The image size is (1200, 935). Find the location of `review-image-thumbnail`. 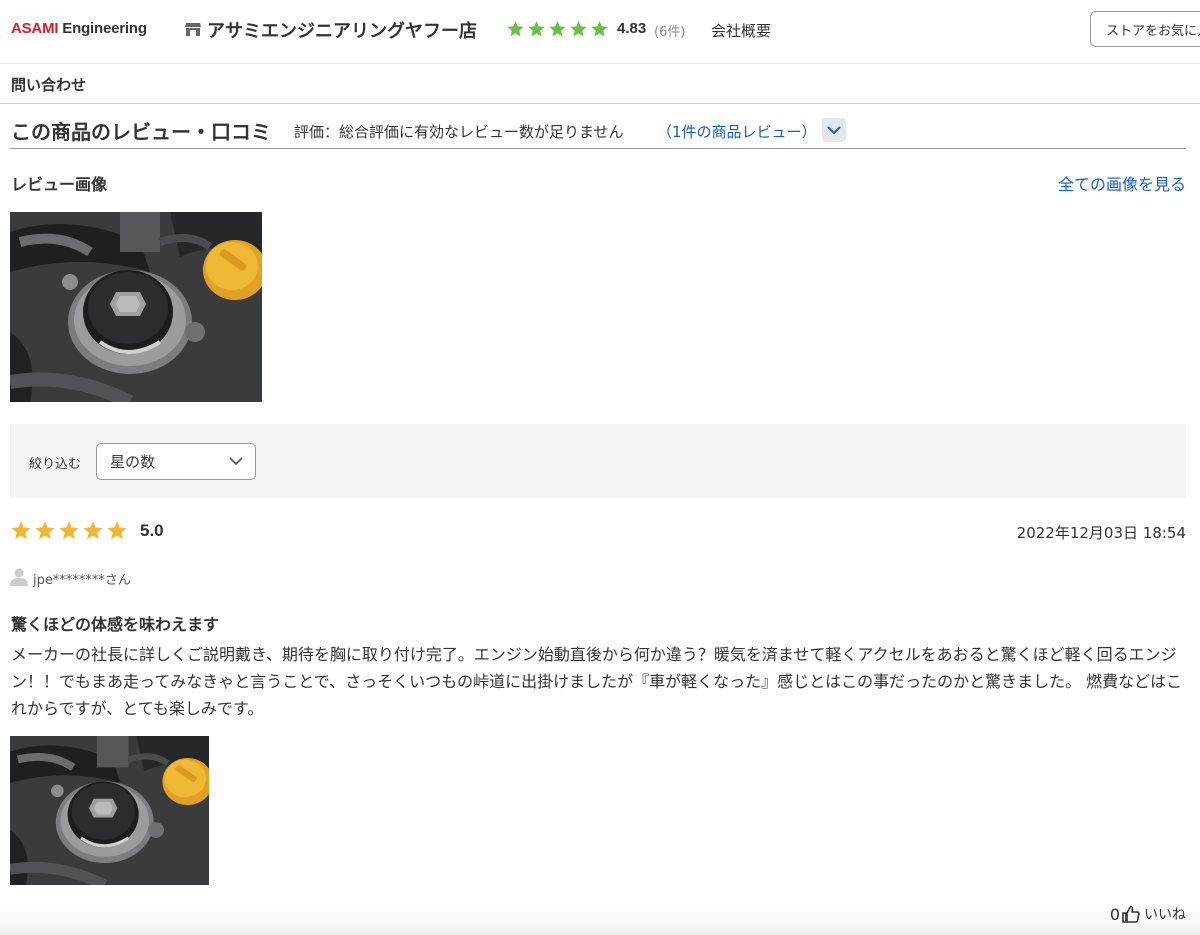

review-image-thumbnail is located at coordinates (136, 307).